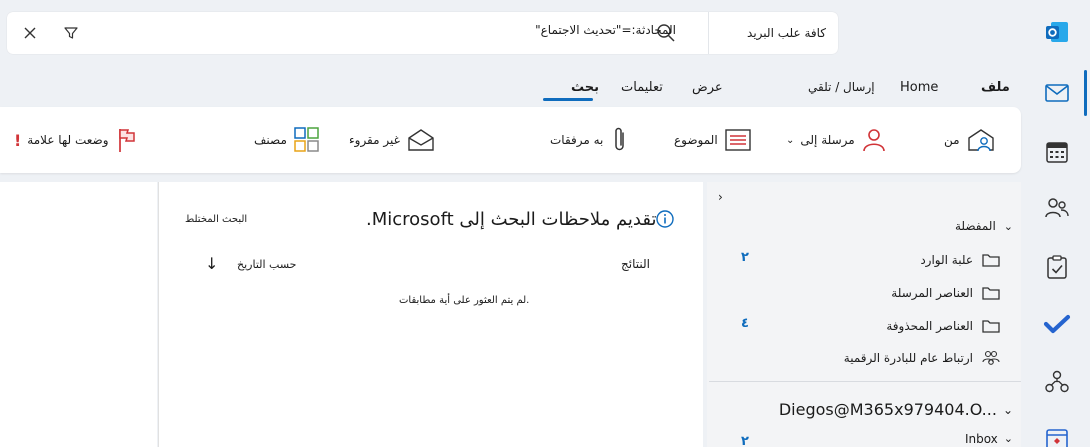 Image resolution: width=1090 pixels, height=447 pixels. I want to click on unread-button: غير مقروء, so click(392, 140).